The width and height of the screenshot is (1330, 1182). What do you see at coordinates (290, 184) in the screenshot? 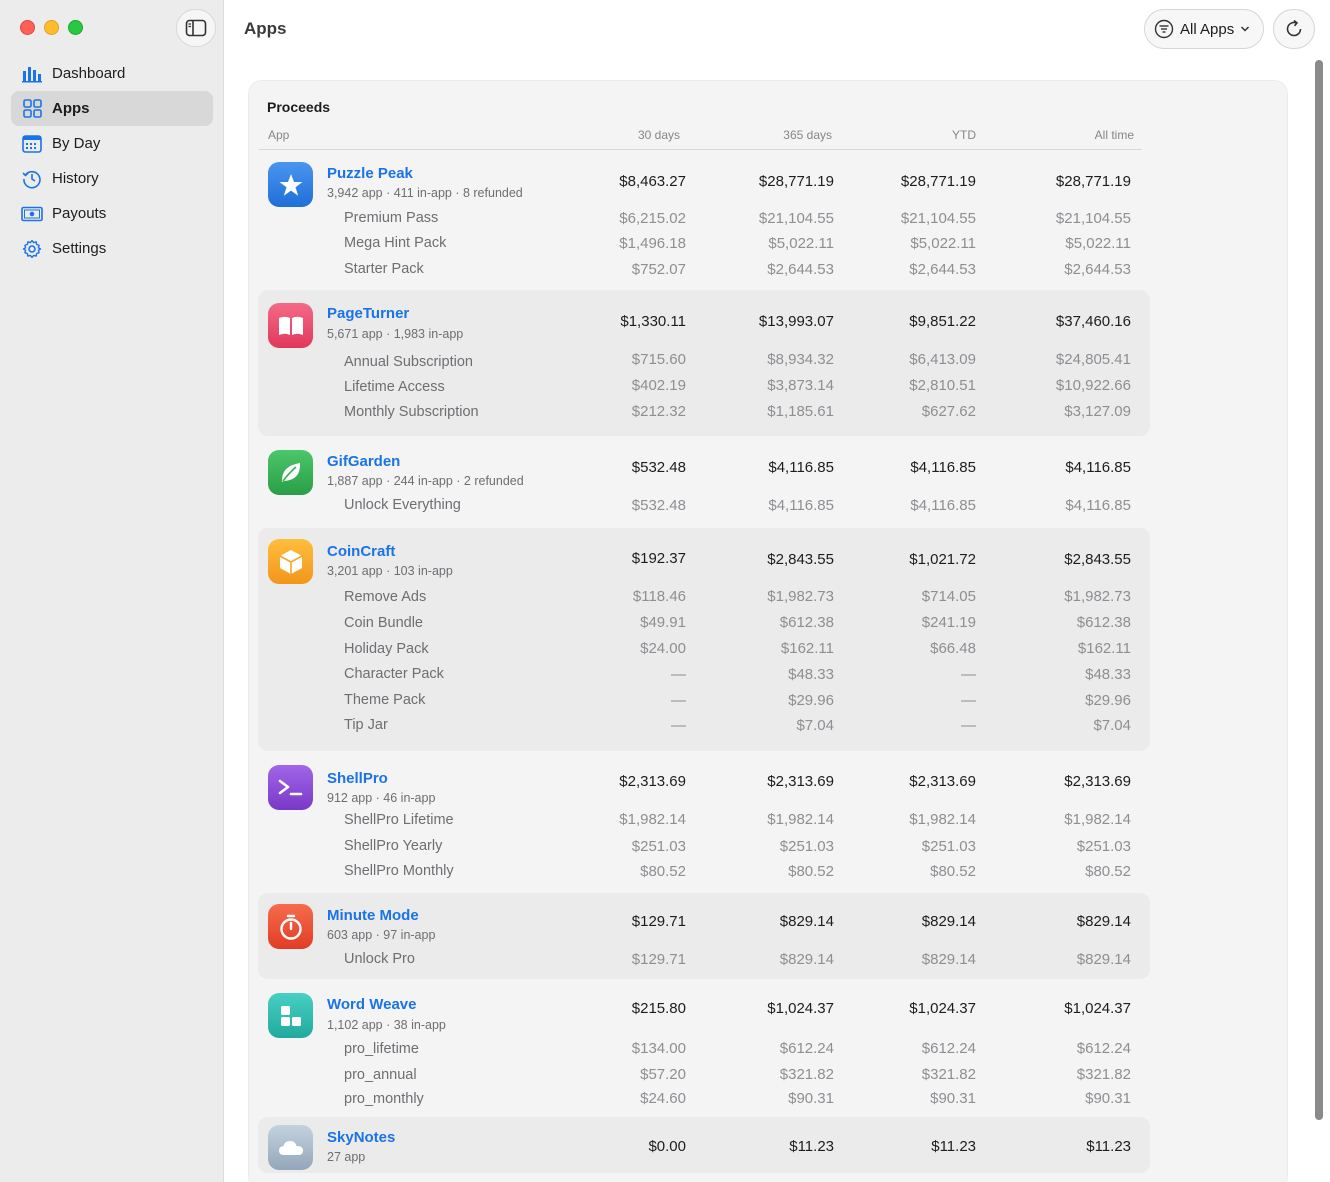
I see `star-icon` at bounding box center [290, 184].